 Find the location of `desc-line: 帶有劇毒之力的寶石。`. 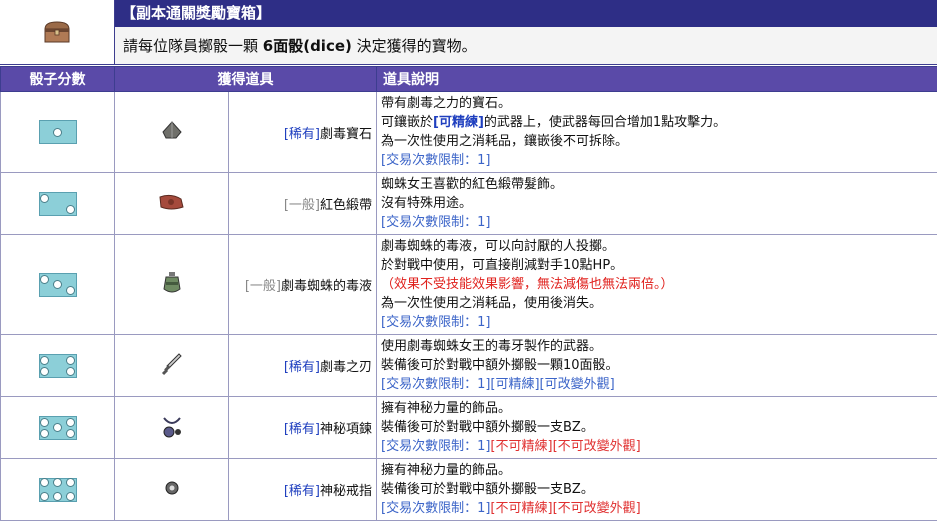

desc-line: 帶有劇毒之力的寶石。 is located at coordinates (657, 103).